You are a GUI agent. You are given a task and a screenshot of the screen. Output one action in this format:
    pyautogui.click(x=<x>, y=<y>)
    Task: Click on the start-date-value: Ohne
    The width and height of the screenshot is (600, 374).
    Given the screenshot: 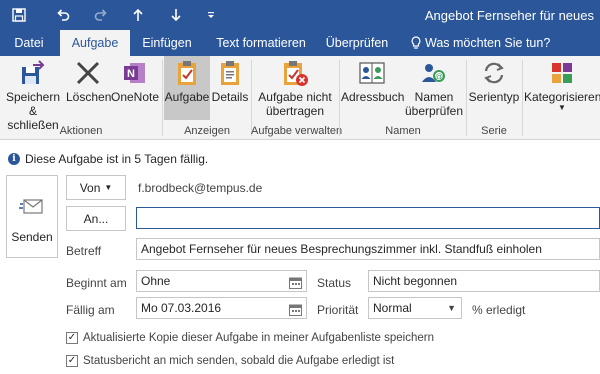 What is the action you would take?
    pyautogui.click(x=156, y=281)
    